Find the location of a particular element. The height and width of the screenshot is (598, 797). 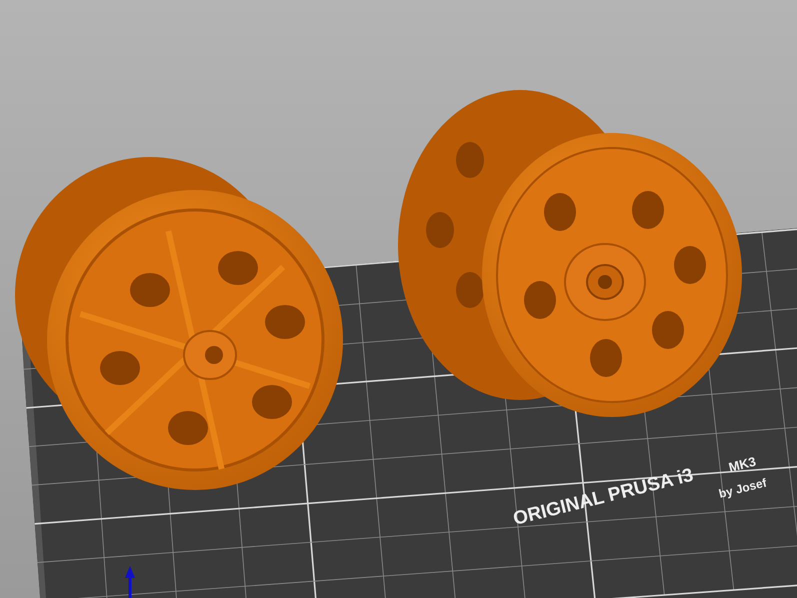

bed-model-label: MK3 is located at coordinates (742, 464).